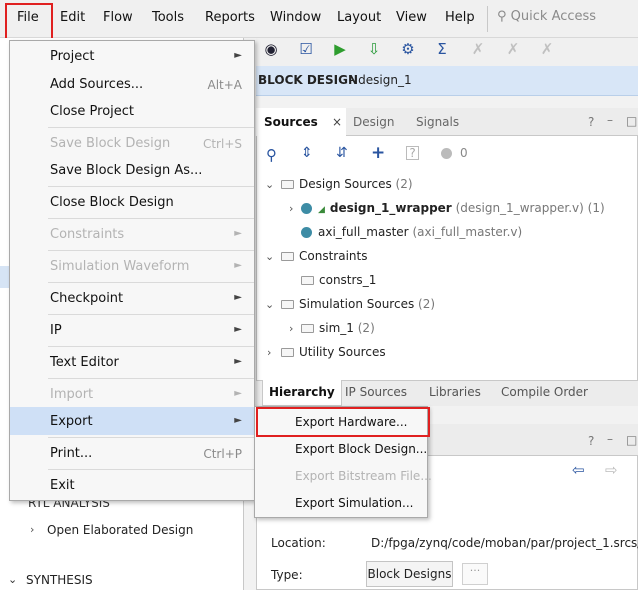  Describe the element at coordinates (347, 184) in the screenshot. I see `tree-design-sources: Design Sources (2)` at that location.